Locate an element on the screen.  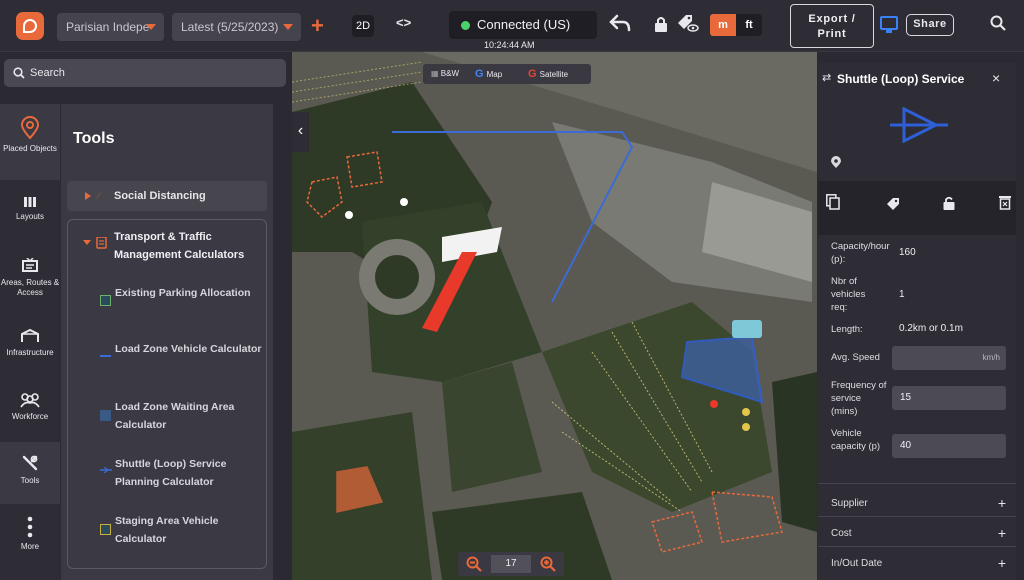
zoom-out-icon is located at coordinates (474, 564).